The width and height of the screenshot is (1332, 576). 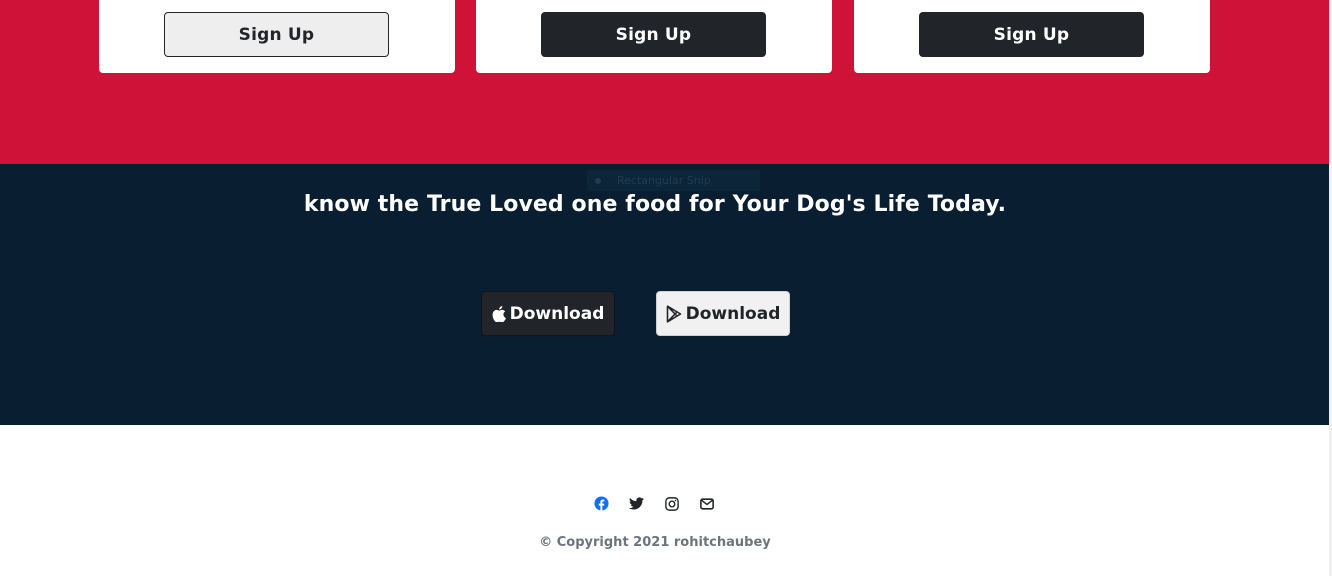 What do you see at coordinates (654, 503) in the screenshot?
I see `social-links` at bounding box center [654, 503].